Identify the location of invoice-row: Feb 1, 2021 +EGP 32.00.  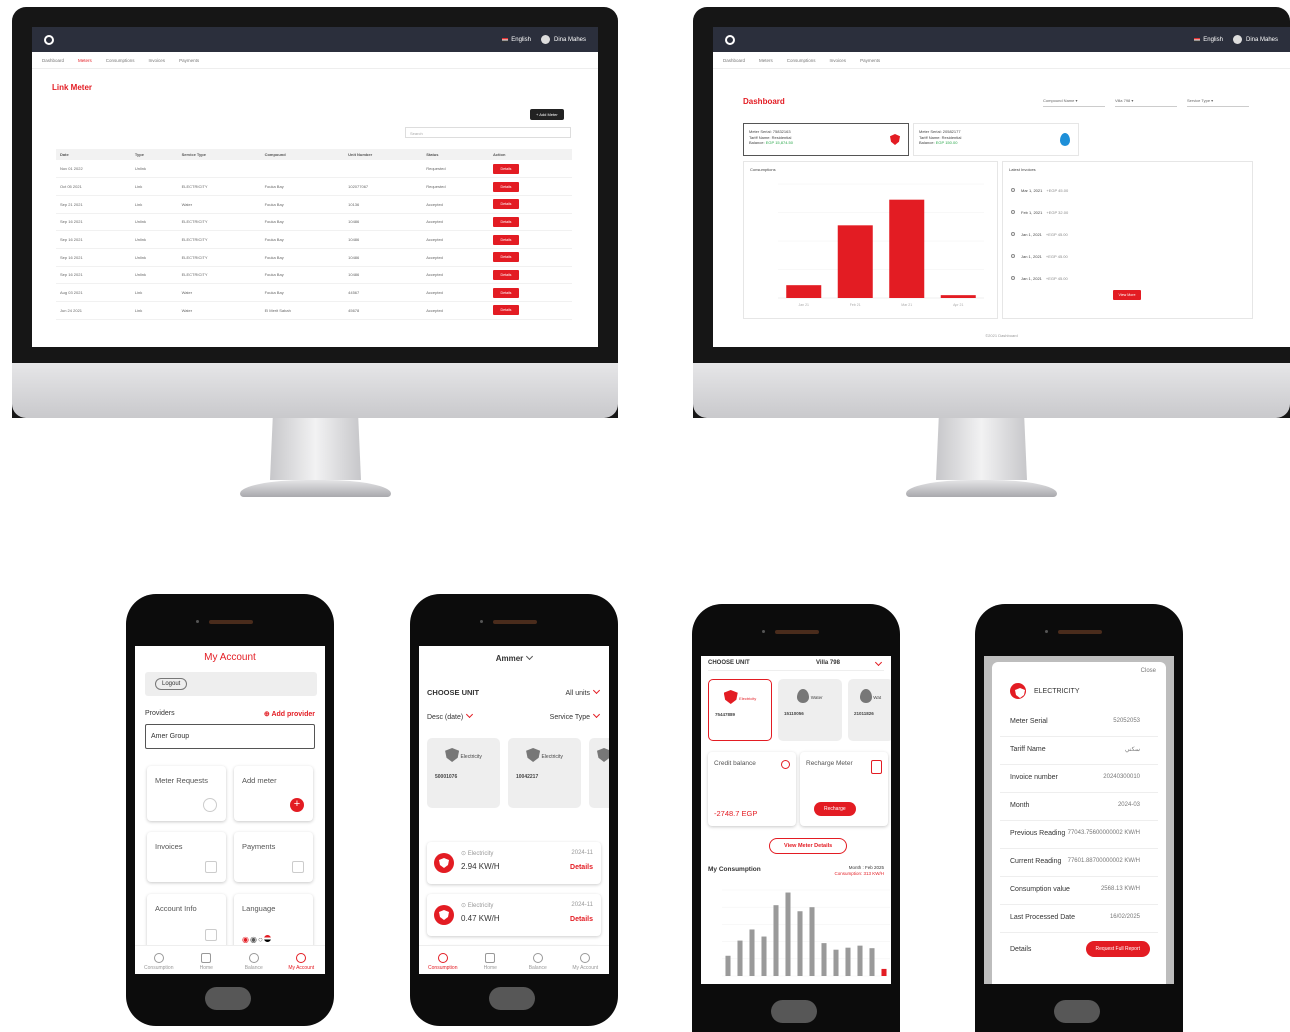
(1111, 213).